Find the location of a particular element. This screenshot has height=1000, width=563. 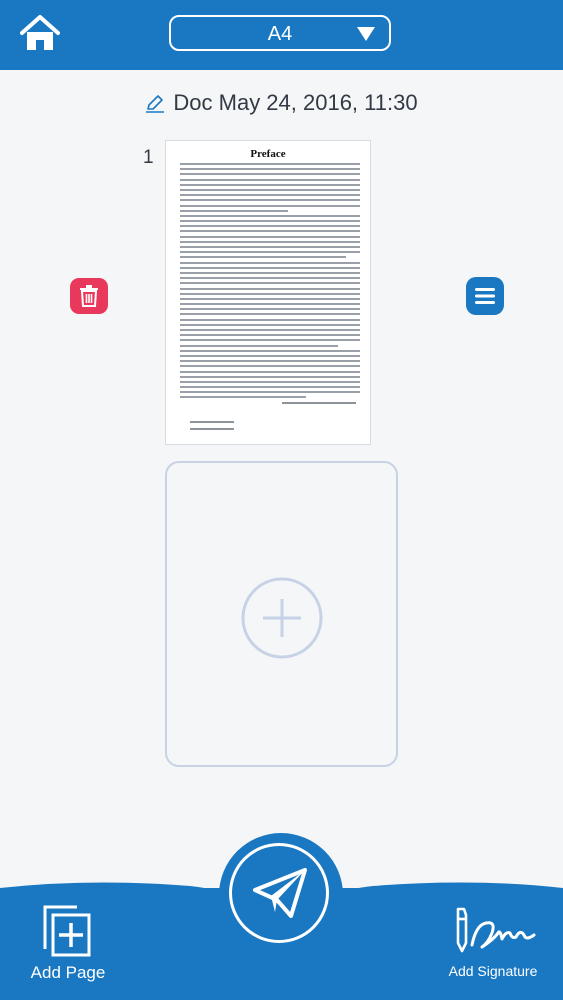

add-page-placeholder is located at coordinates (281, 614).